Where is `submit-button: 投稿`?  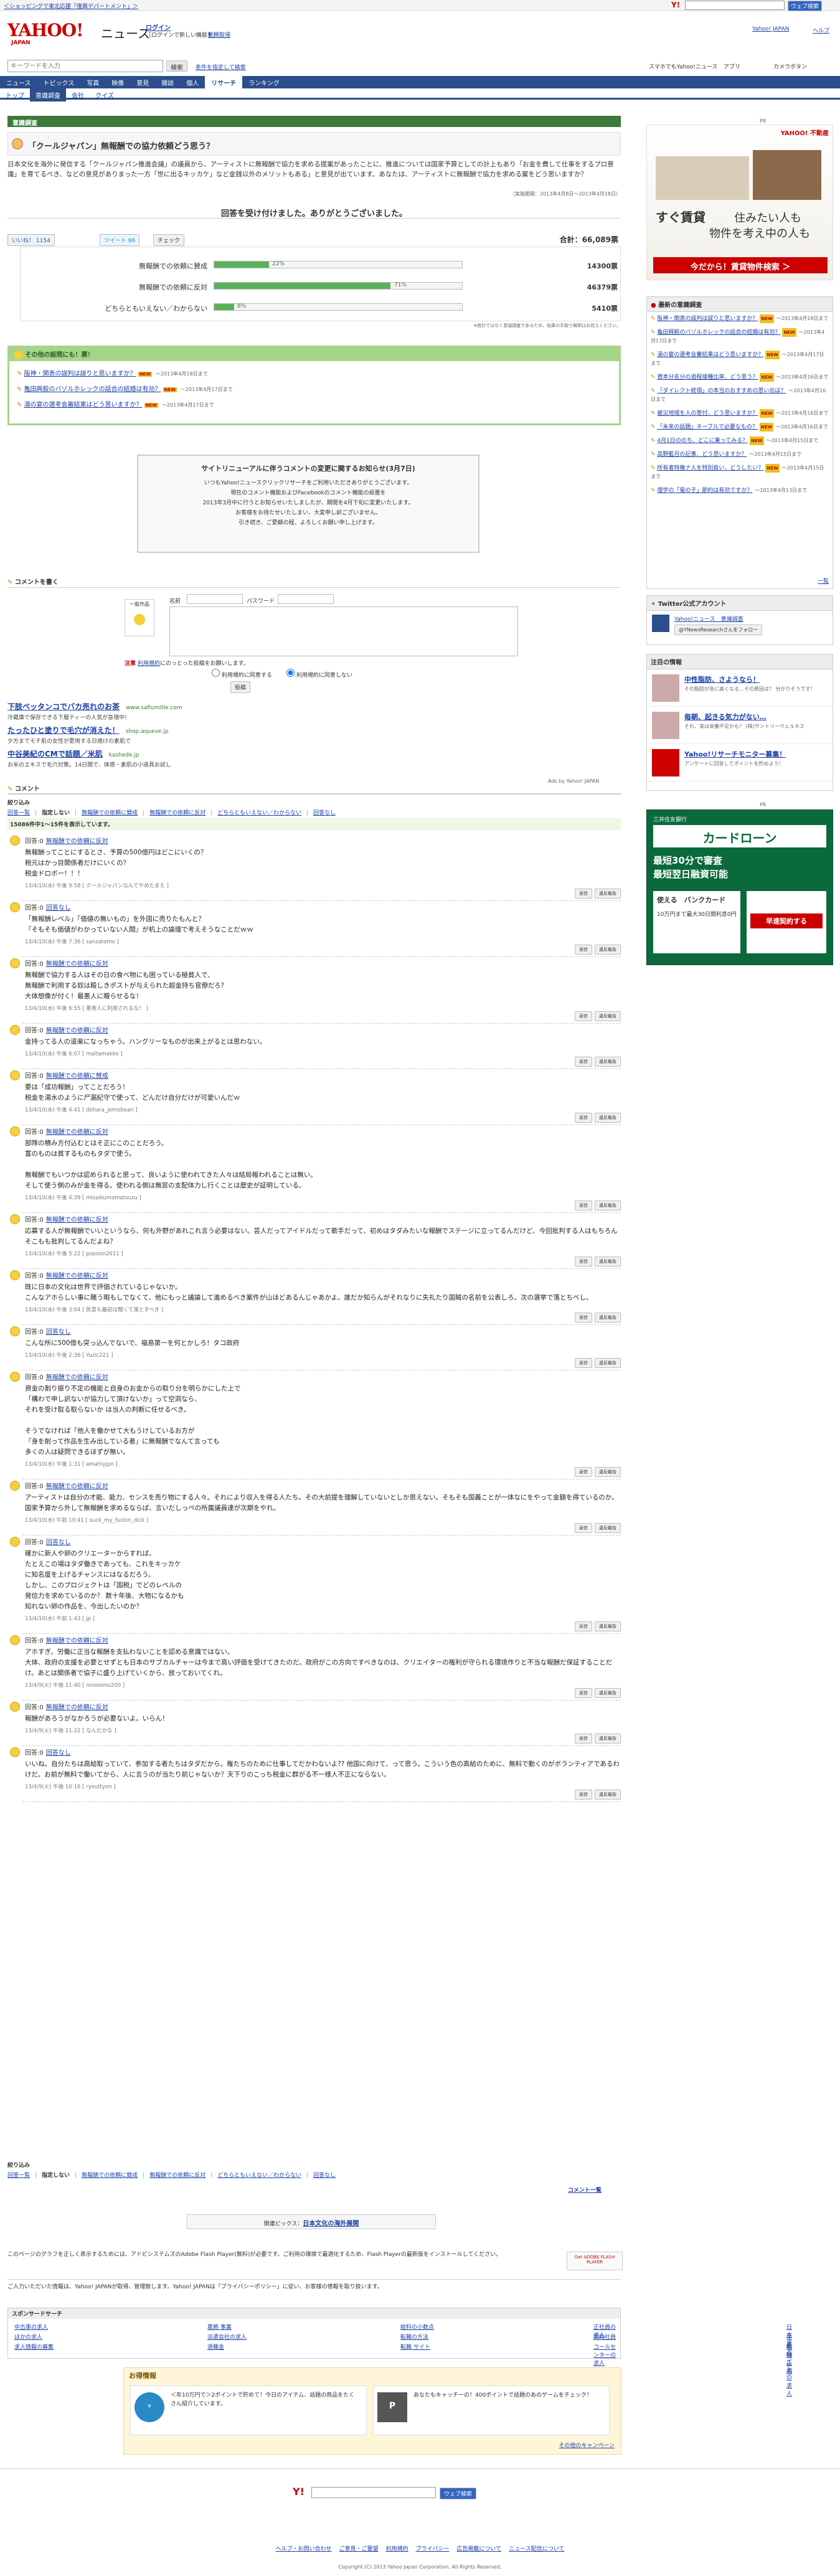
submit-button: 投稿 is located at coordinates (241, 687).